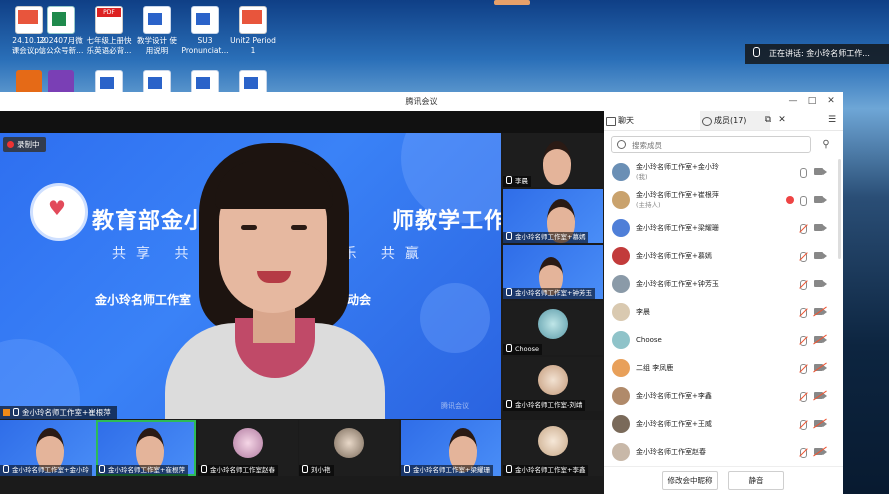  What do you see at coordinates (723, 284) in the screenshot?
I see `member-row: 金小玲名师工作室+钟芳玉` at bounding box center [723, 284].